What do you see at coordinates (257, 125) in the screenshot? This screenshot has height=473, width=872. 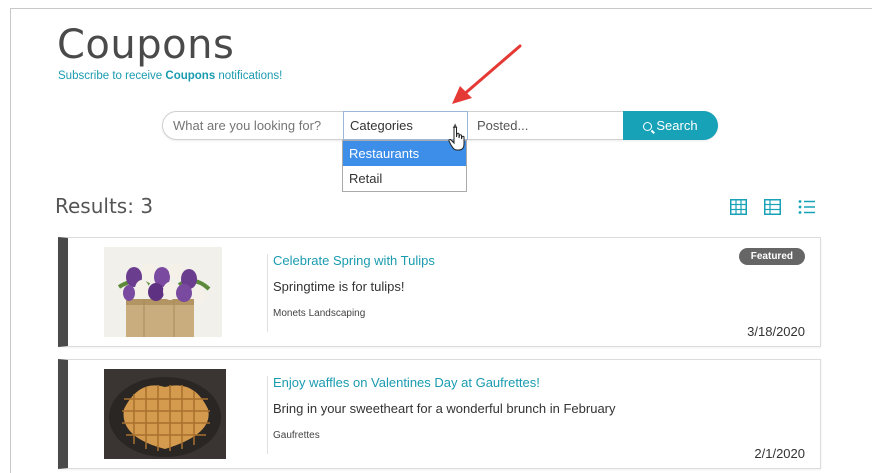 I see `search-input` at bounding box center [257, 125].